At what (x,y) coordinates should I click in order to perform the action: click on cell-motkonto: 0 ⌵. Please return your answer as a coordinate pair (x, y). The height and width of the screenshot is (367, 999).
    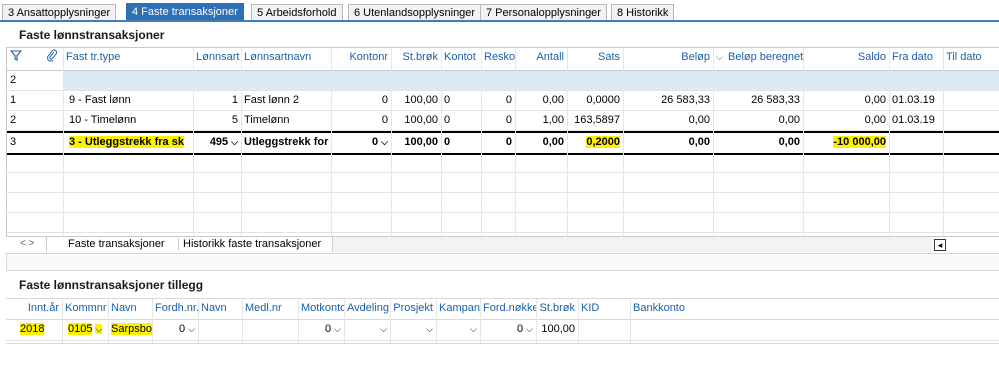
    Looking at the image, I should click on (321, 329).